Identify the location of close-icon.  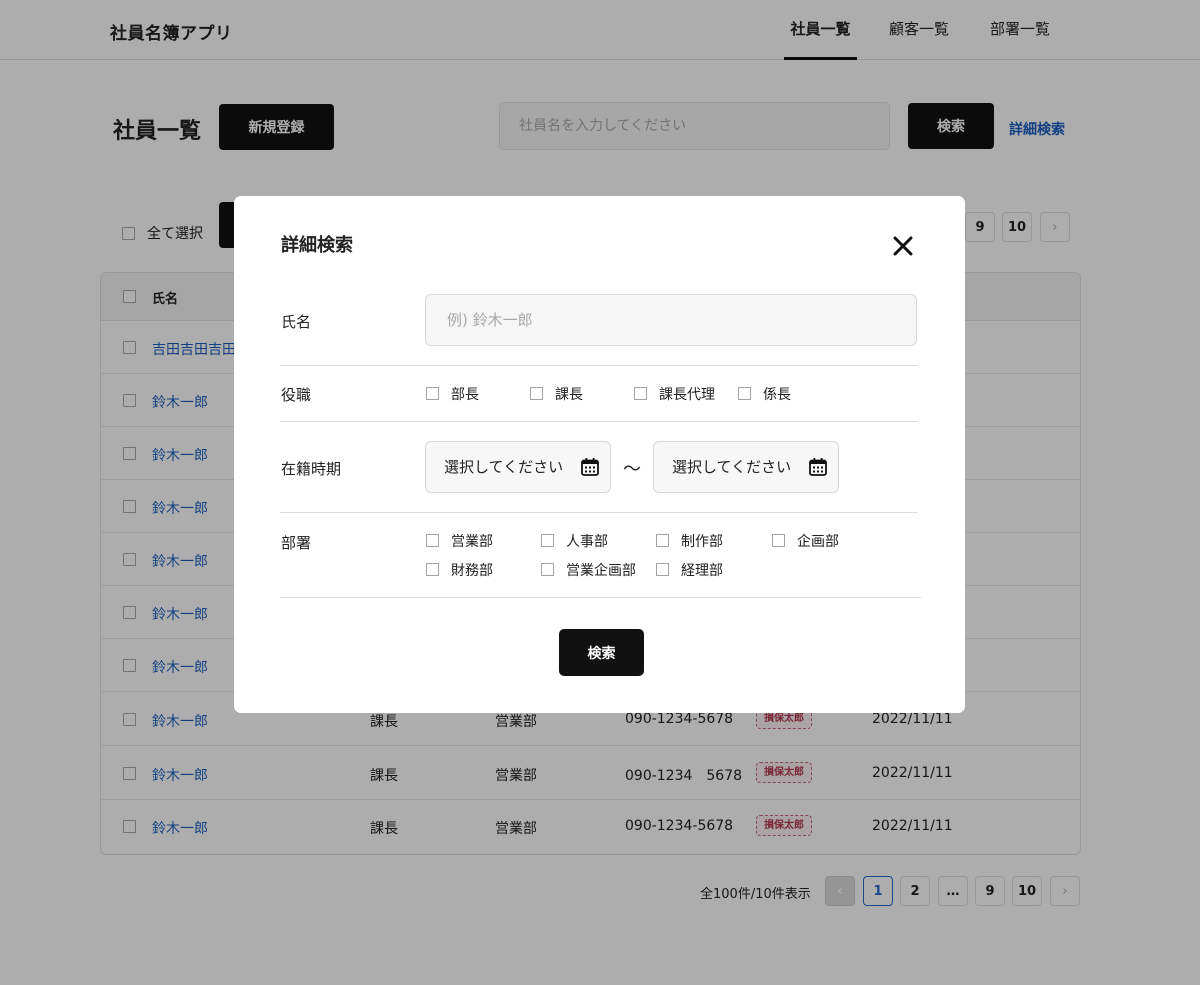
(903, 246).